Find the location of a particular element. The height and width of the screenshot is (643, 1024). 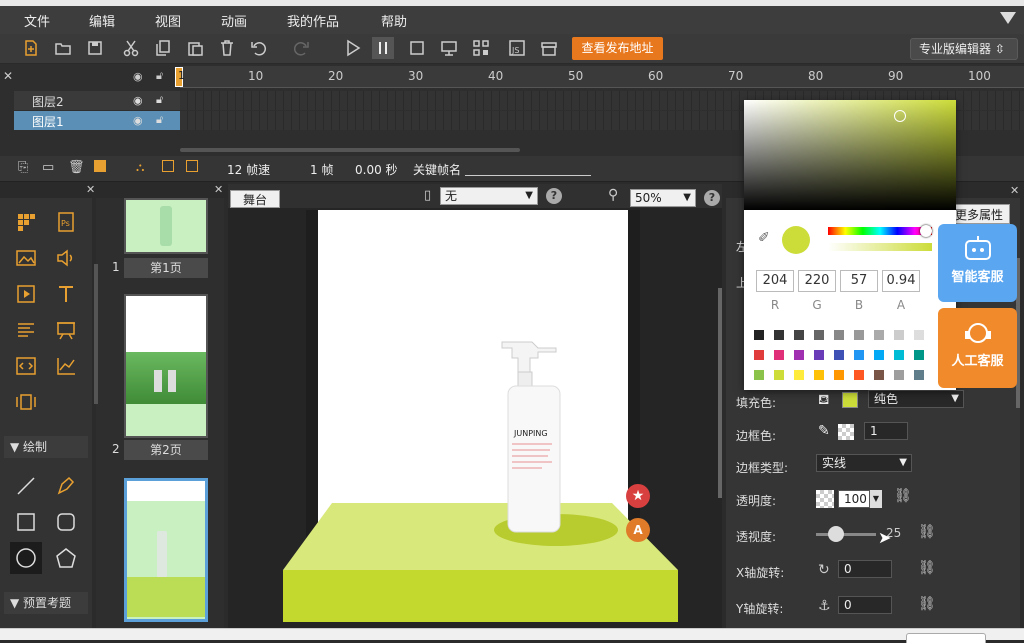

menu-help: 帮助 is located at coordinates (394, 20).